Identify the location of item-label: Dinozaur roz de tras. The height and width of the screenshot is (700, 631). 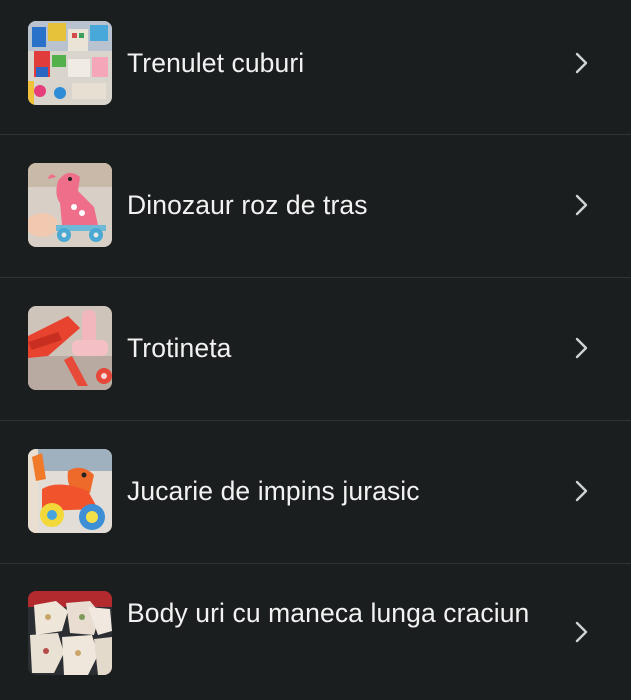
(247, 205).